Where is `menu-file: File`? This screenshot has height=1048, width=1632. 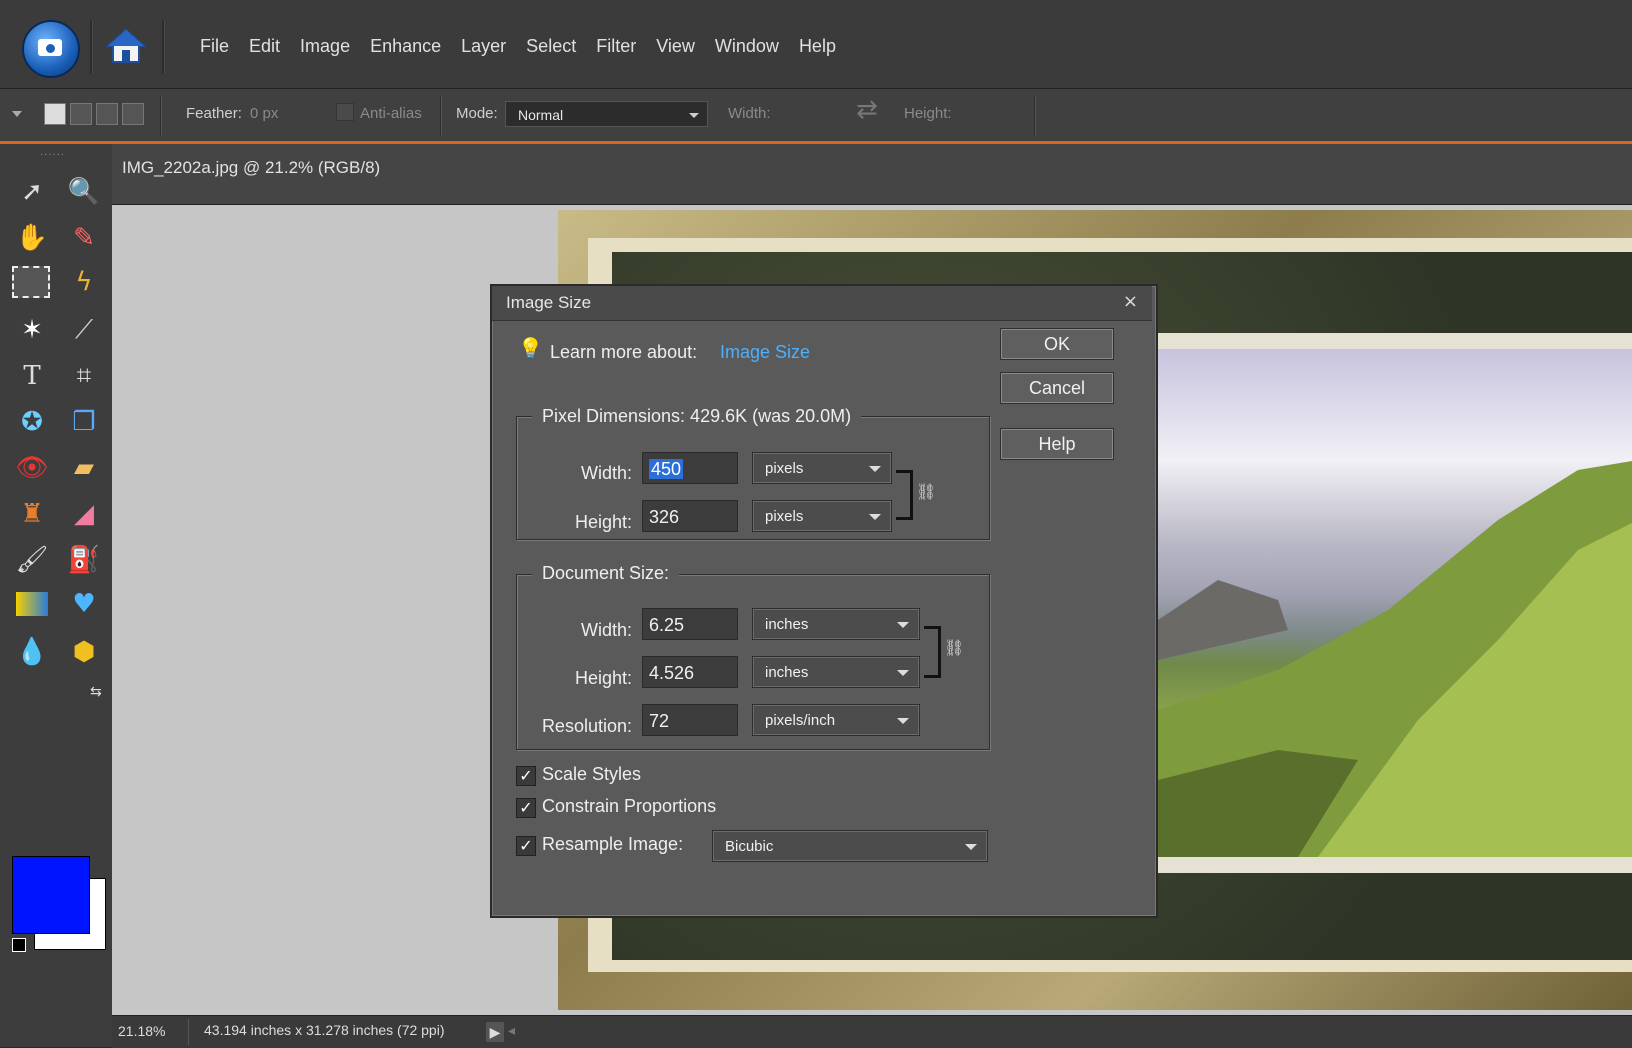 menu-file: File is located at coordinates (214, 46).